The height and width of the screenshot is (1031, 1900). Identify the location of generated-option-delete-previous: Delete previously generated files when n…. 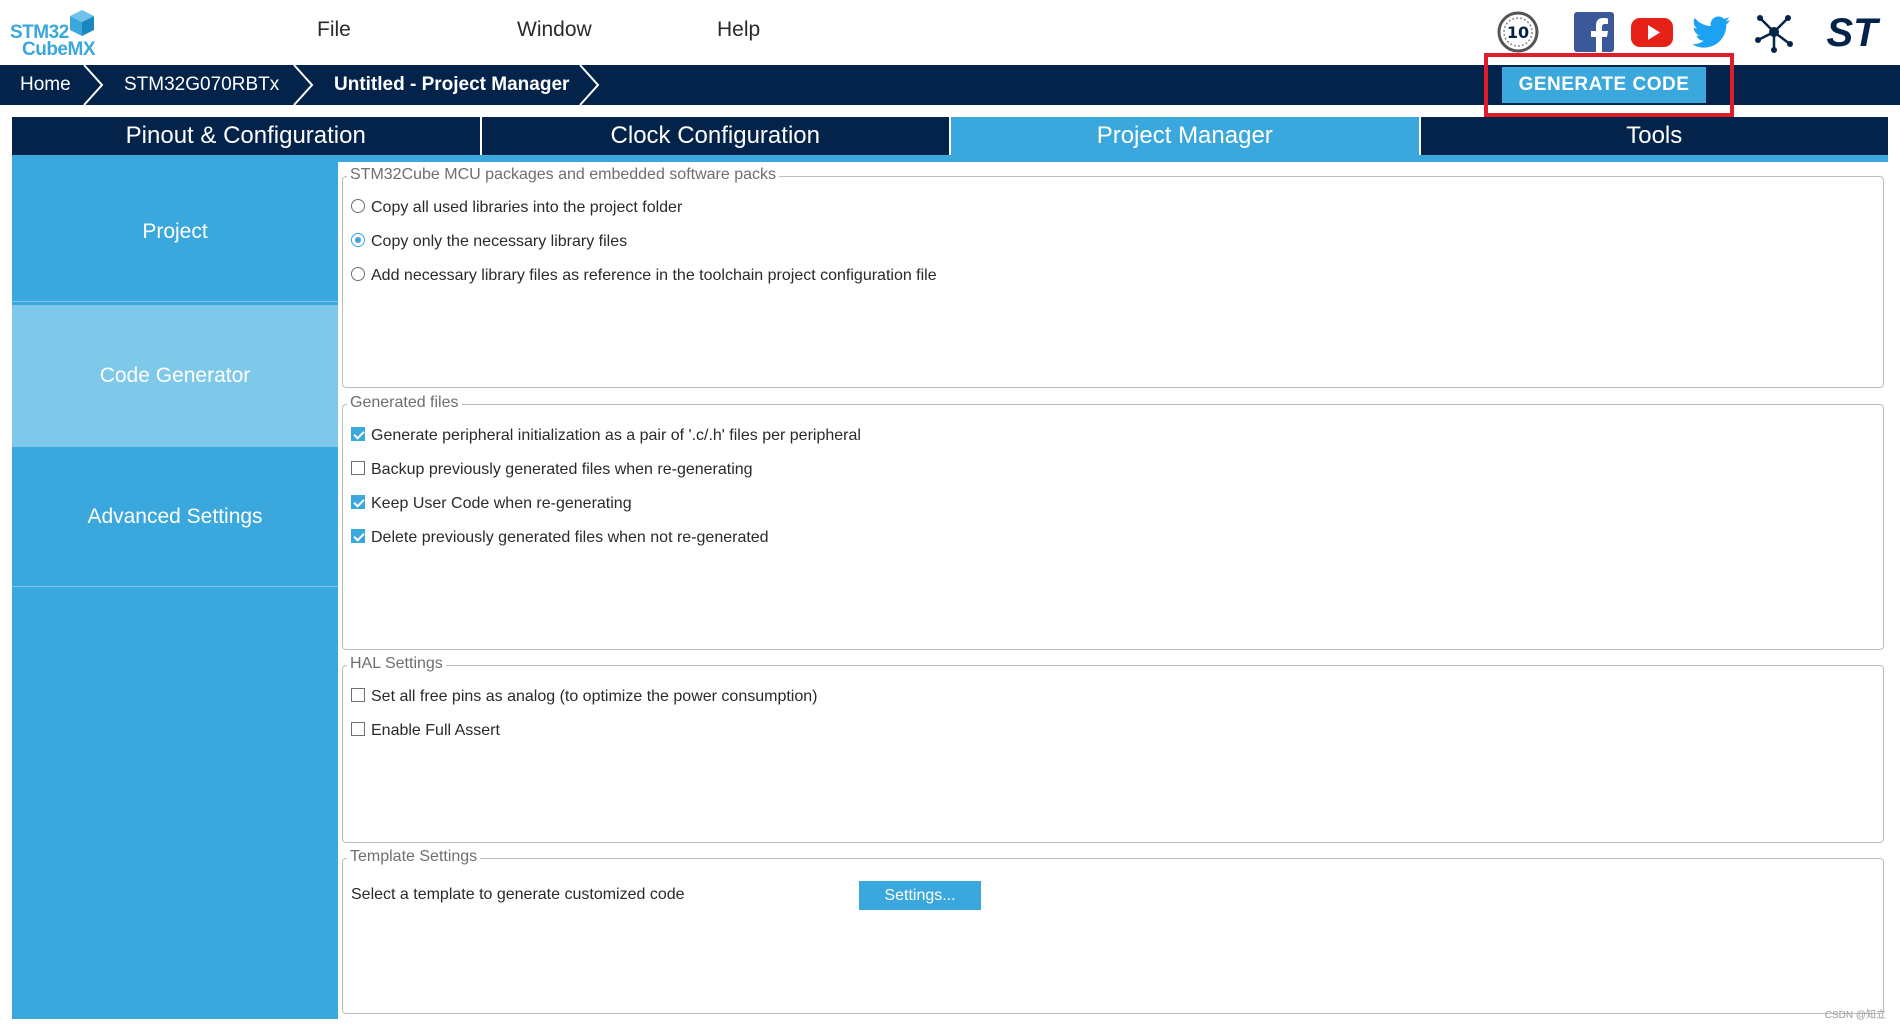
(560, 538).